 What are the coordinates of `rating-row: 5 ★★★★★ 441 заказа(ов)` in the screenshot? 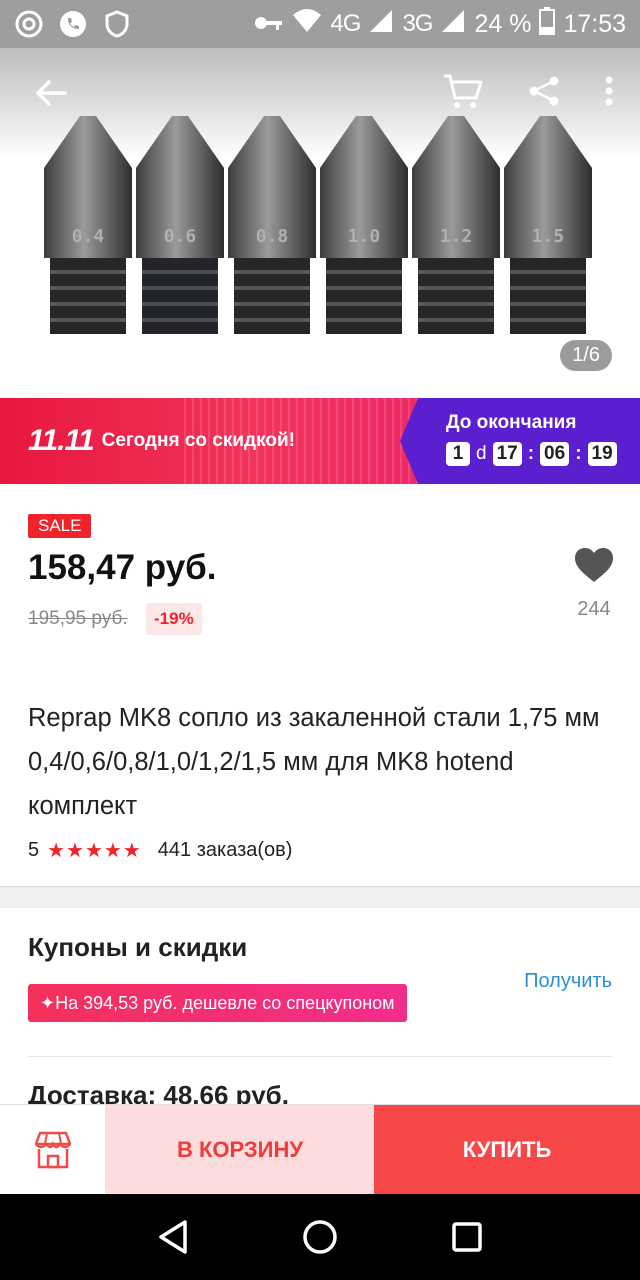 It's located at (160, 850).